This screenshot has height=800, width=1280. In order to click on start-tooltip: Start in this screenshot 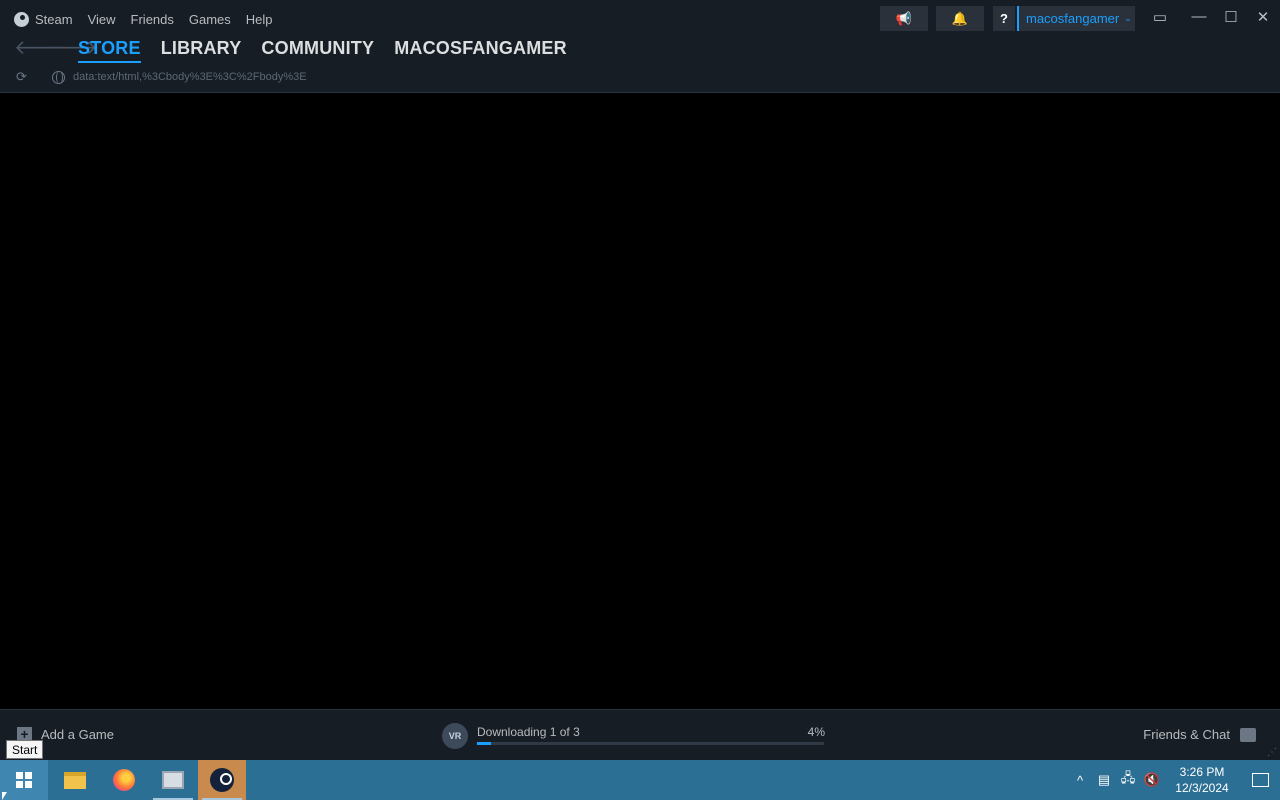, I will do `click(25, 749)`.